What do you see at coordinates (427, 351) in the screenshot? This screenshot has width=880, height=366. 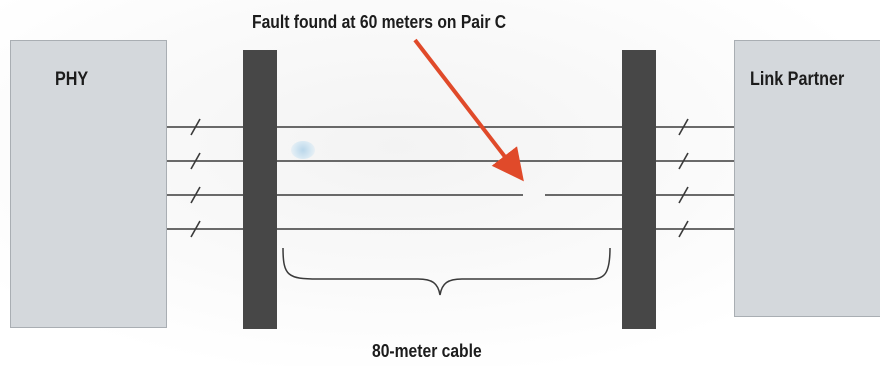 I see `cable-length-label: 80-meter cable` at bounding box center [427, 351].